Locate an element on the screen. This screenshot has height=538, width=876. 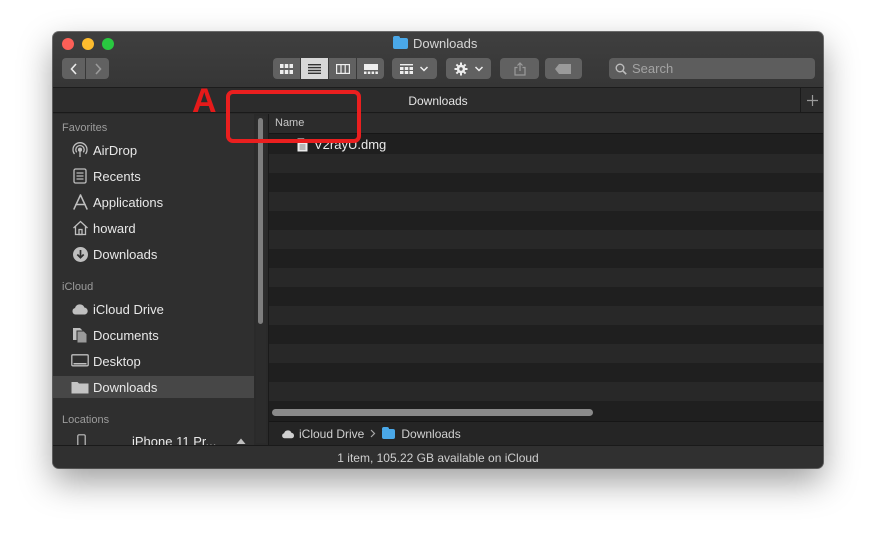
title-bar: Downloads is located at coordinates (438, 60).